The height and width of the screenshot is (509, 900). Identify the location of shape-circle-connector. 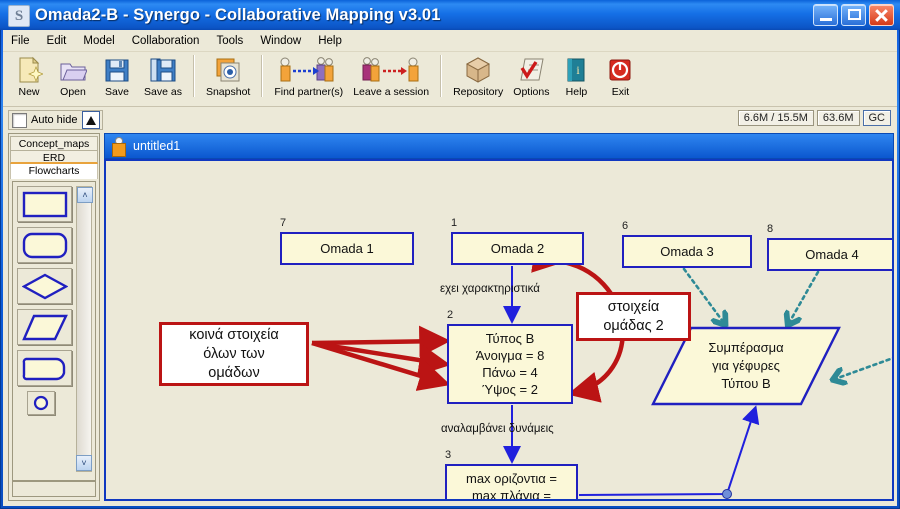
(41, 403).